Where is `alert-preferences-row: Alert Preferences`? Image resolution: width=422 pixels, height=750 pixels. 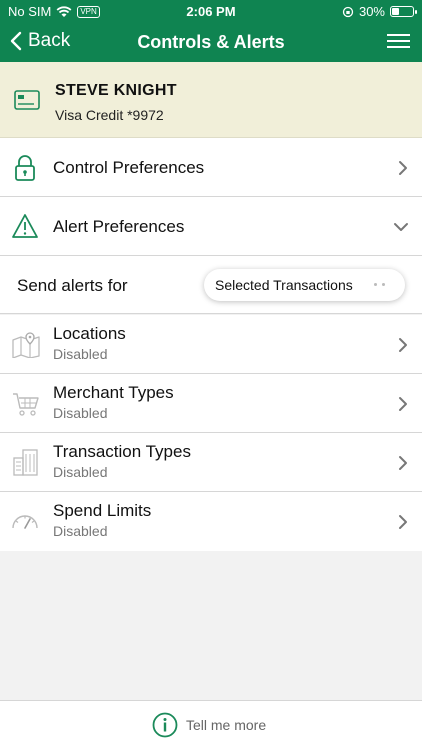
alert-preferences-row: Alert Preferences is located at coordinates (211, 226).